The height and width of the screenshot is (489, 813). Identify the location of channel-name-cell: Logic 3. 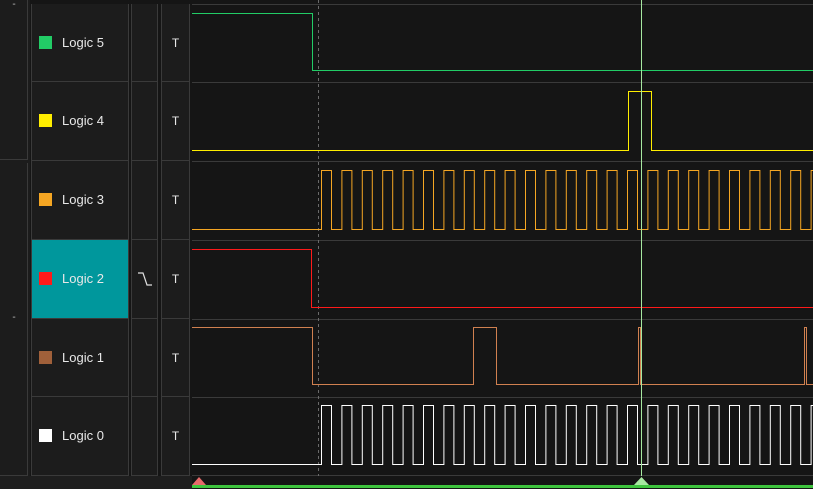
(80, 200).